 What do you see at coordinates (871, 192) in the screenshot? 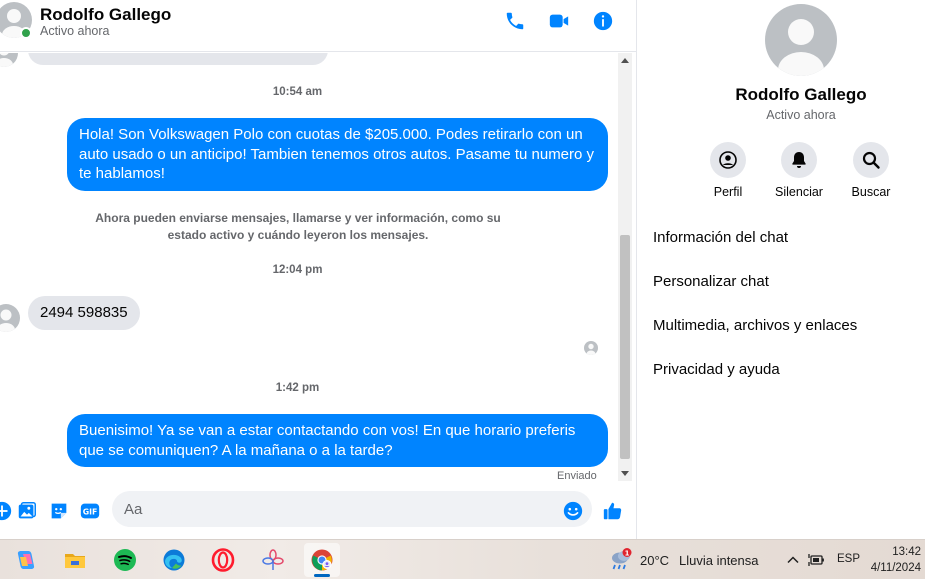
I see `search-label: Buscar` at bounding box center [871, 192].